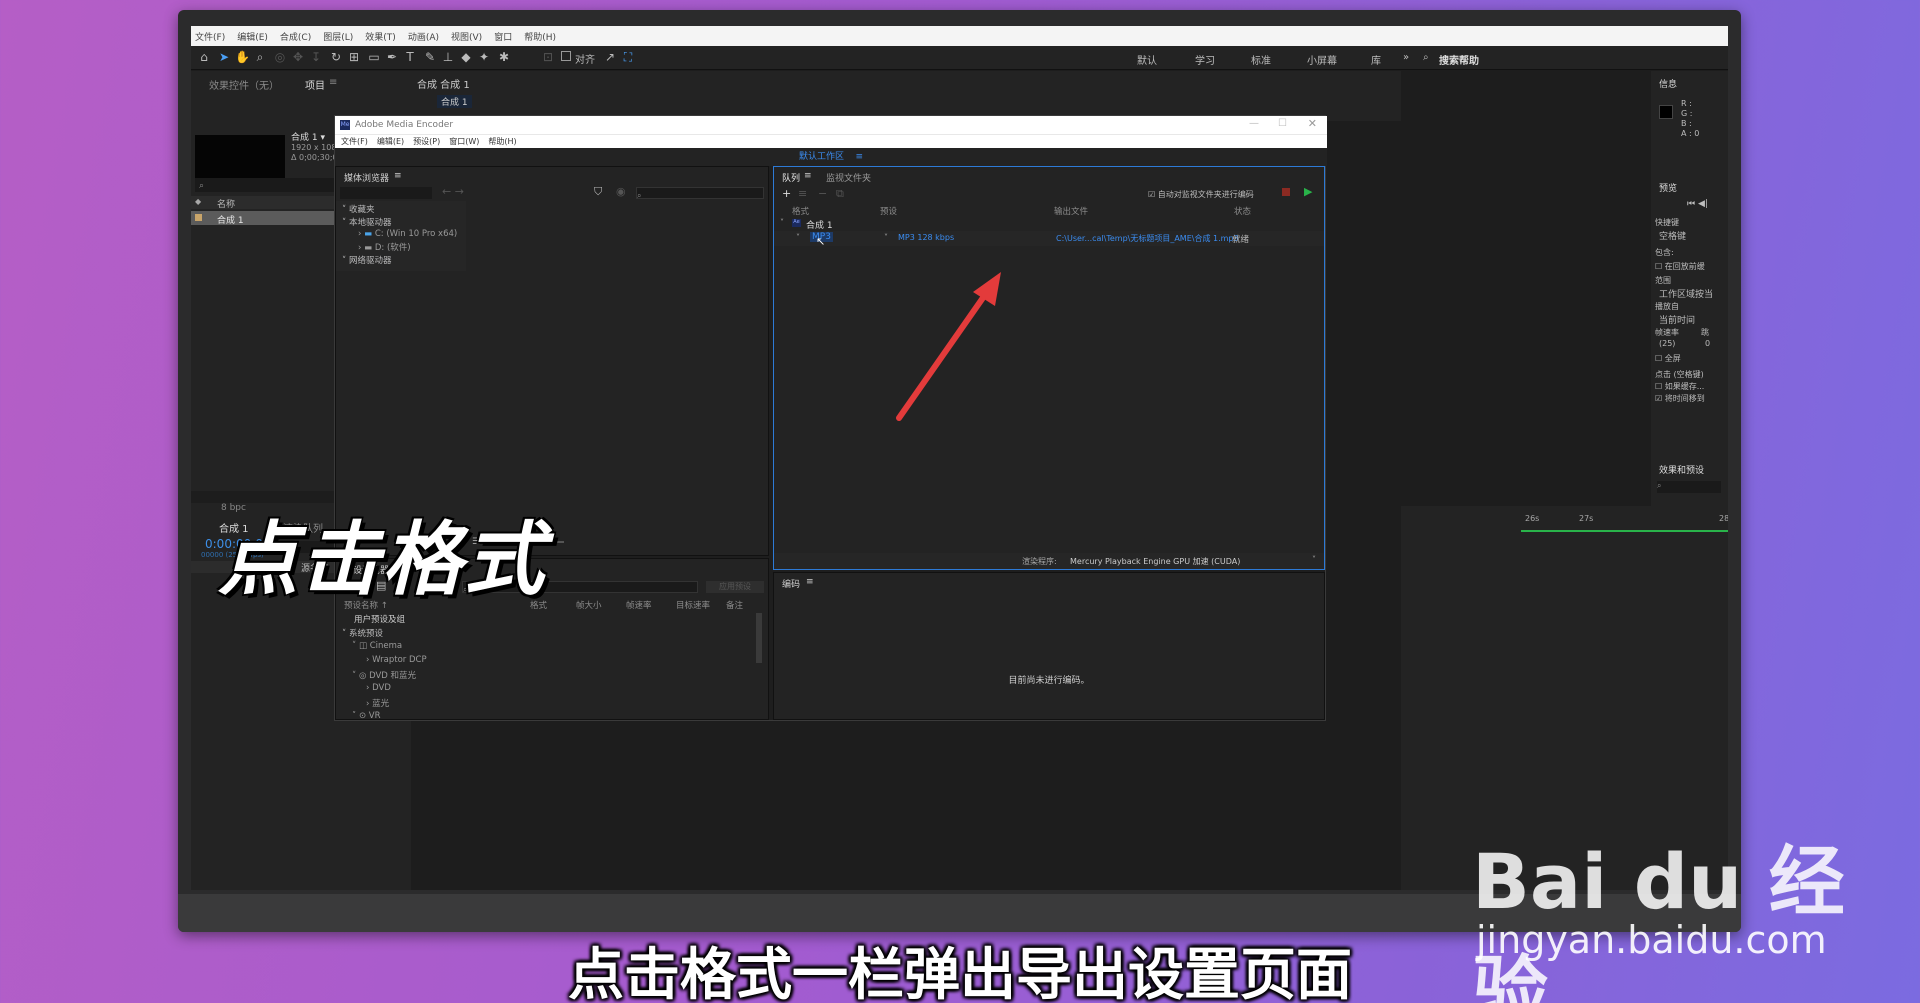 The image size is (1920, 1003). I want to click on workspace-small-screen: 小屏幕, so click(1322, 59).